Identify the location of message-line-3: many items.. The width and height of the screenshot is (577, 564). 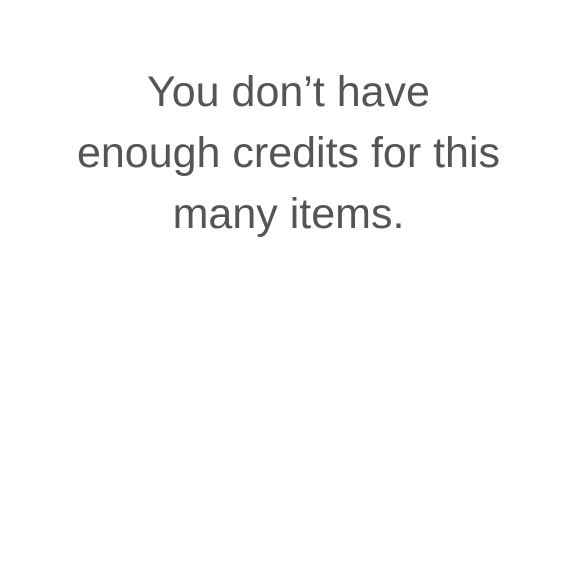
(288, 214).